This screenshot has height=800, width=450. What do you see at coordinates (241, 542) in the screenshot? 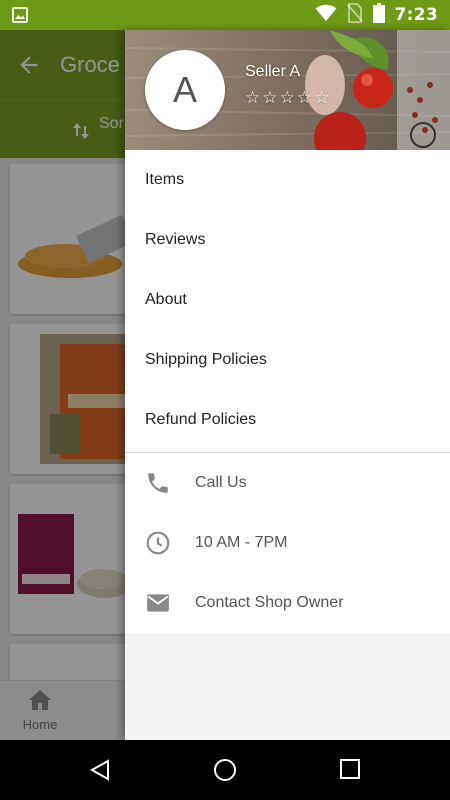
I see `contact-label: 10 AM - 7PM` at bounding box center [241, 542].